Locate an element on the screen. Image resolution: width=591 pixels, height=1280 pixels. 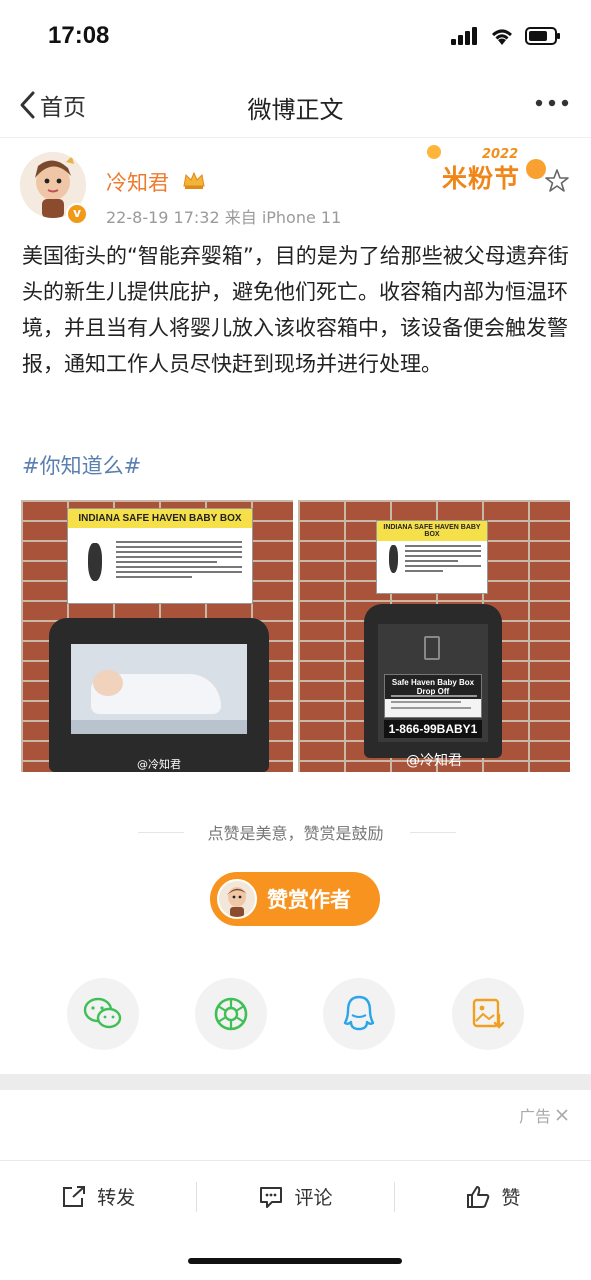
share-wechat-button is located at coordinates (103, 1014).